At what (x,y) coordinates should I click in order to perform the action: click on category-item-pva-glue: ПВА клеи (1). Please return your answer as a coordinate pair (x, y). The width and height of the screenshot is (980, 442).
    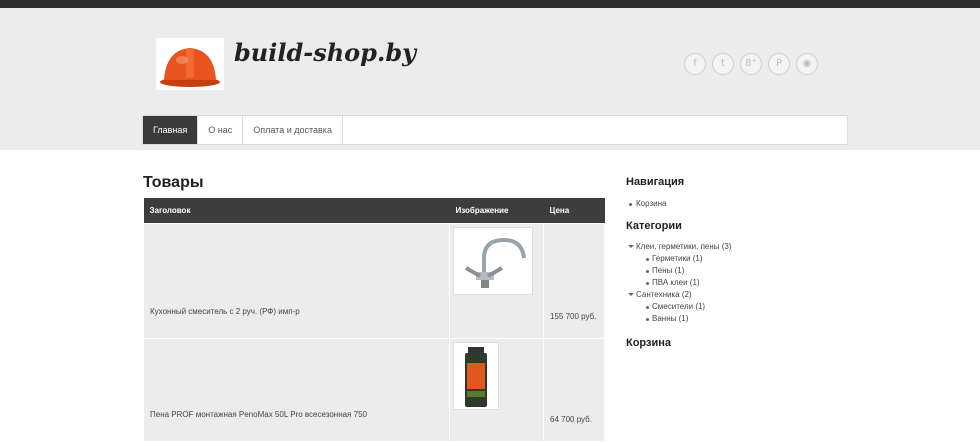
    Looking at the image, I should click on (726, 283).